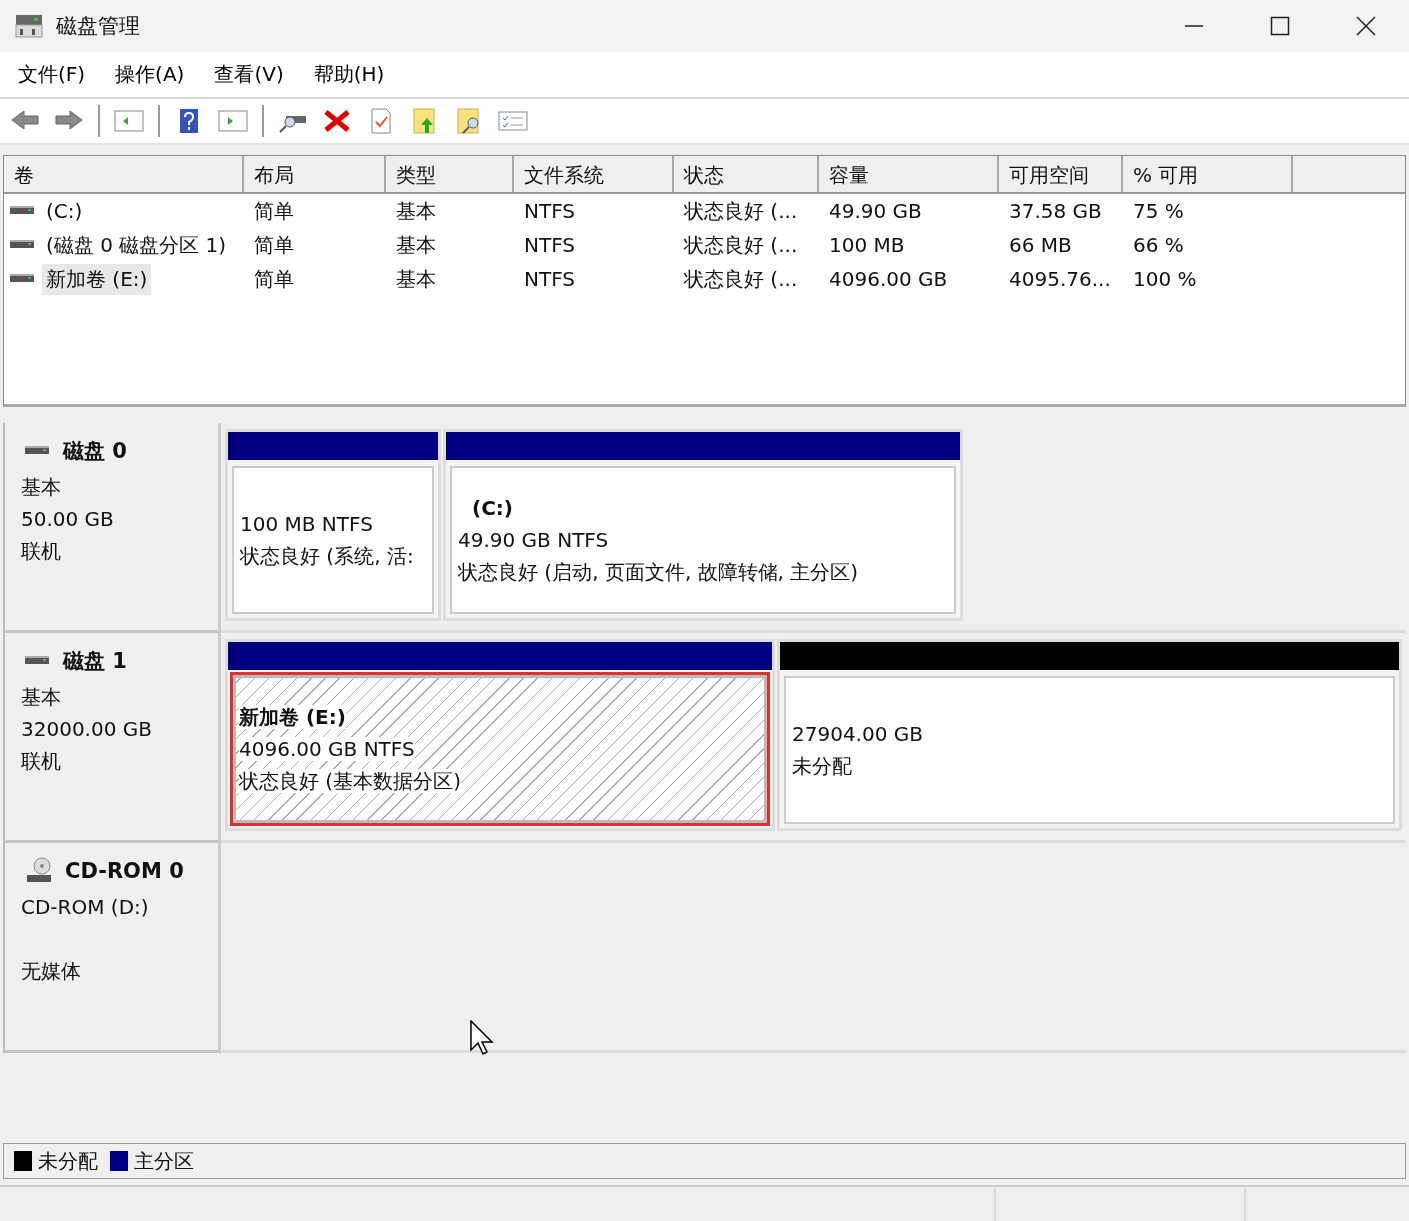 The width and height of the screenshot is (1409, 1221). I want to click on disk-detail: CD-ROM (D:), so click(85, 907).